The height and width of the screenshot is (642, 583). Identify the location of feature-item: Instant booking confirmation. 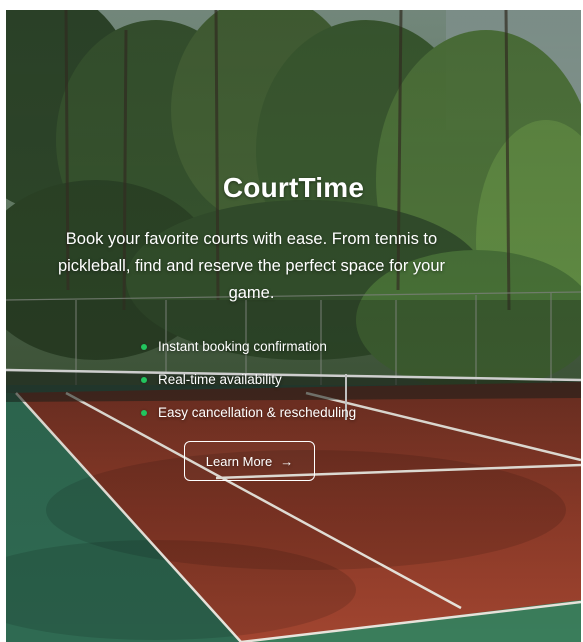
(248, 346).